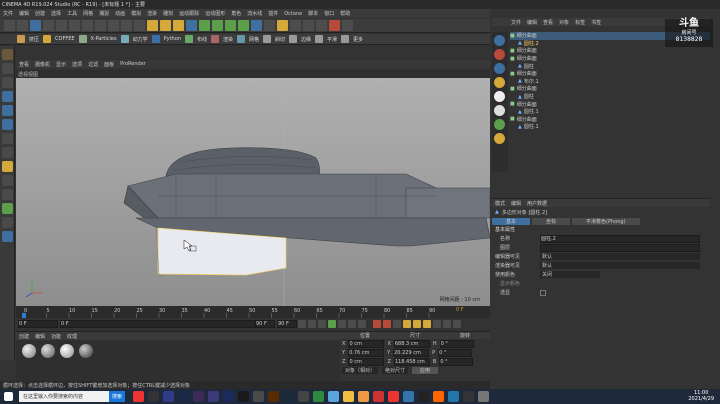 This screenshot has width=720, height=404. What do you see at coordinates (188, 39) in the screenshot?
I see `wire-icon` at bounding box center [188, 39].